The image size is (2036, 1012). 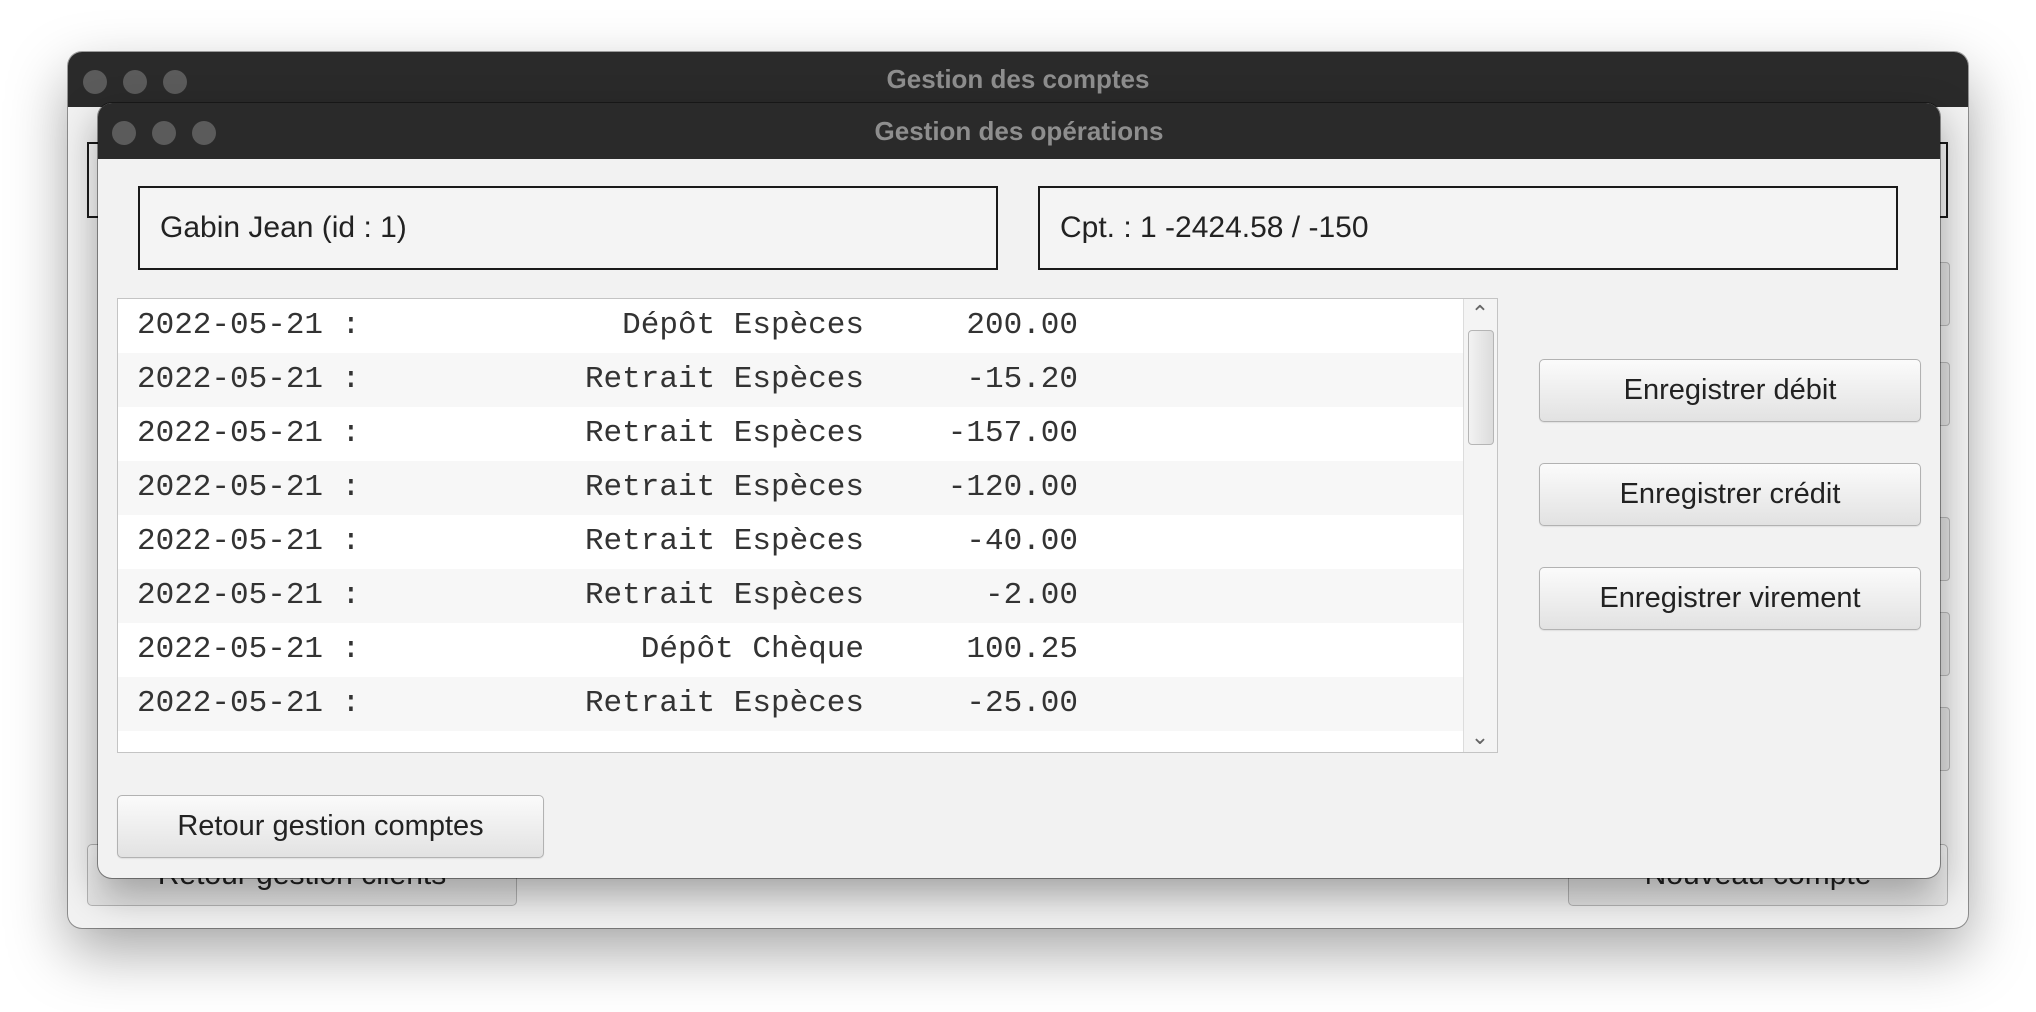 I want to click on client-info-box: Gabin Jean (id : 1), so click(x=568, y=228).